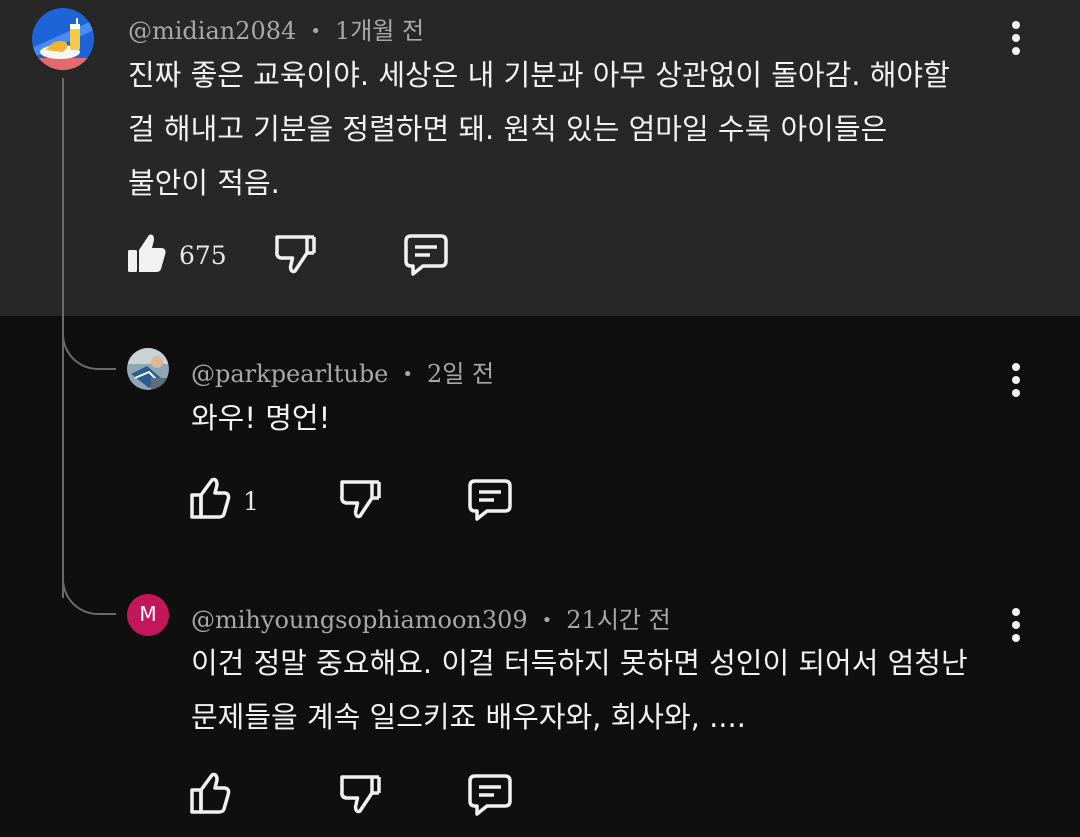  I want to click on like-count: 1, so click(251, 501).